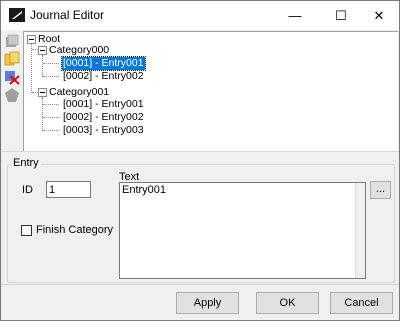 The height and width of the screenshot is (321, 400). What do you see at coordinates (42, 50) in the screenshot?
I see `category000-collapse-toggle` at bounding box center [42, 50].